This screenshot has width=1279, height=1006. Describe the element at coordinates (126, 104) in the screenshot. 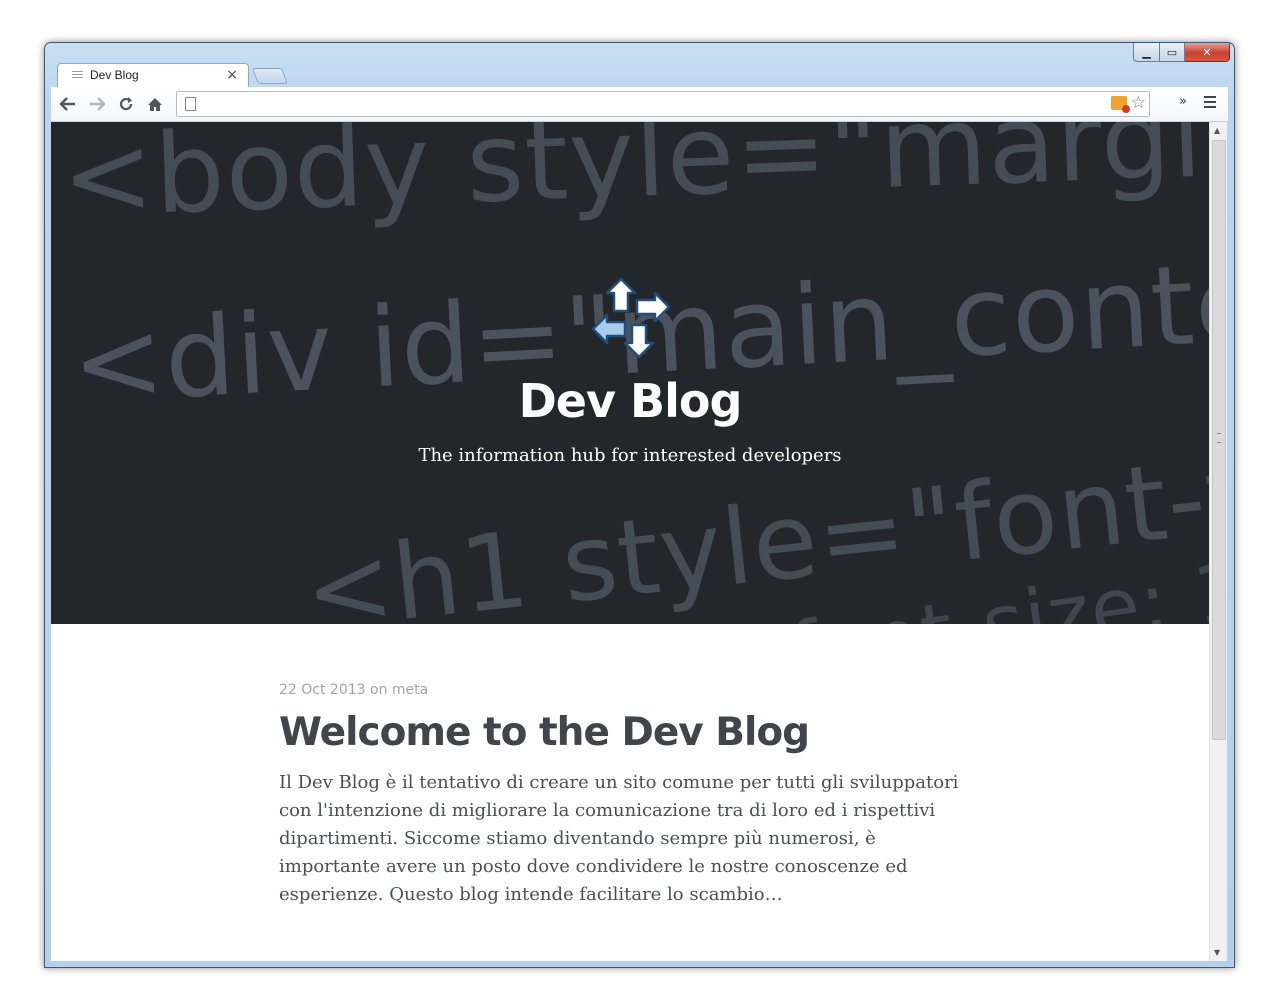

I see `reload-icon` at that location.